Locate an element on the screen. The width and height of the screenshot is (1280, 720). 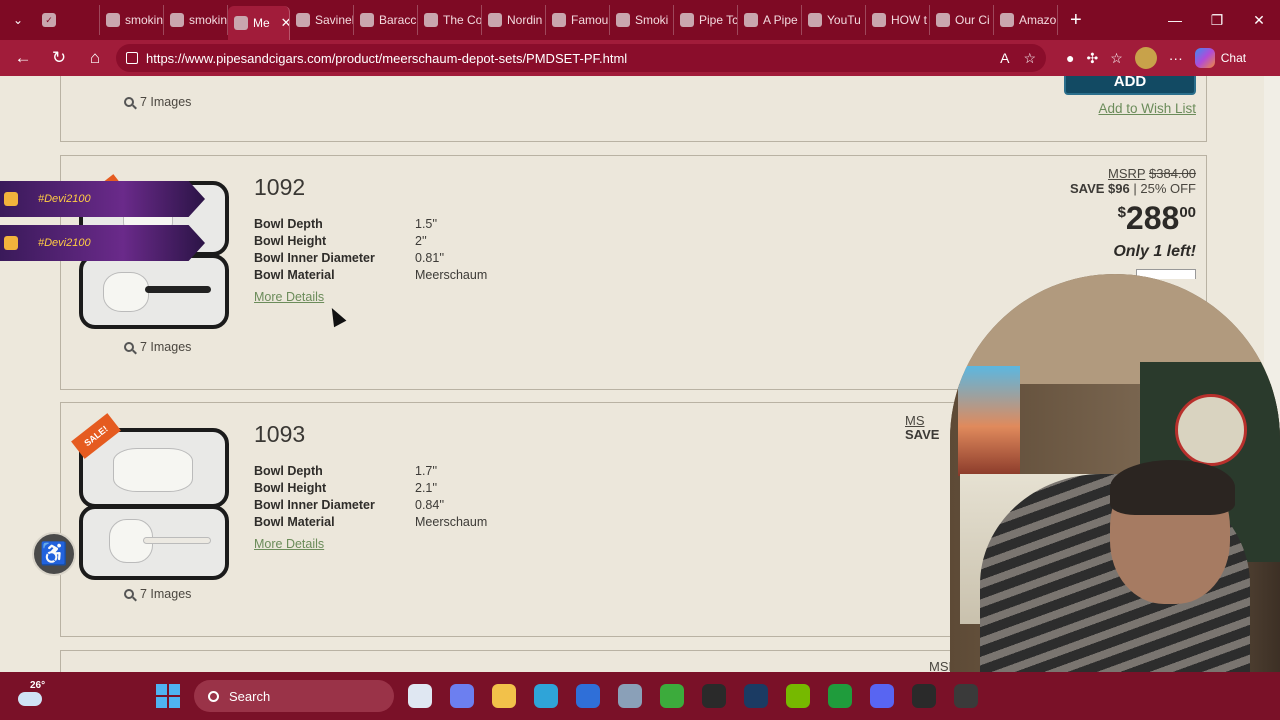
tab-label: YouTu is located at coordinates (844, 20).